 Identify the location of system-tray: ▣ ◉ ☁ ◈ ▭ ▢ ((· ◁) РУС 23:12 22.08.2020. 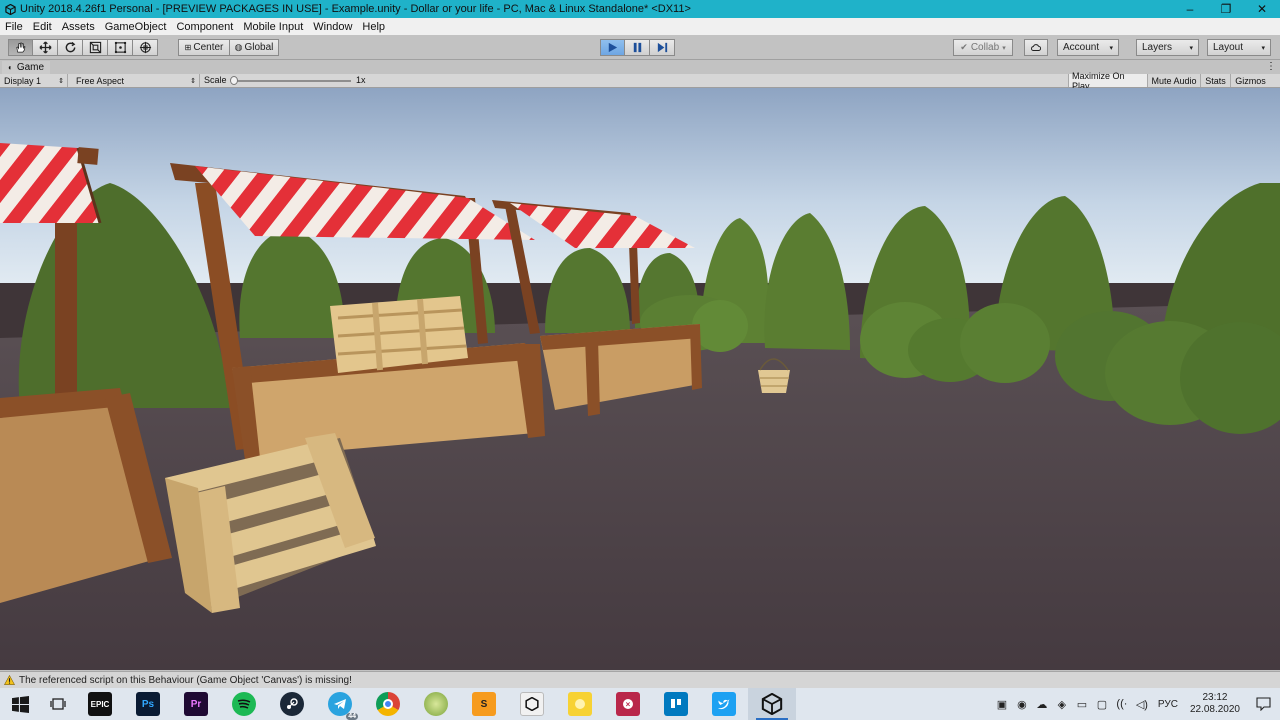
(1136, 704).